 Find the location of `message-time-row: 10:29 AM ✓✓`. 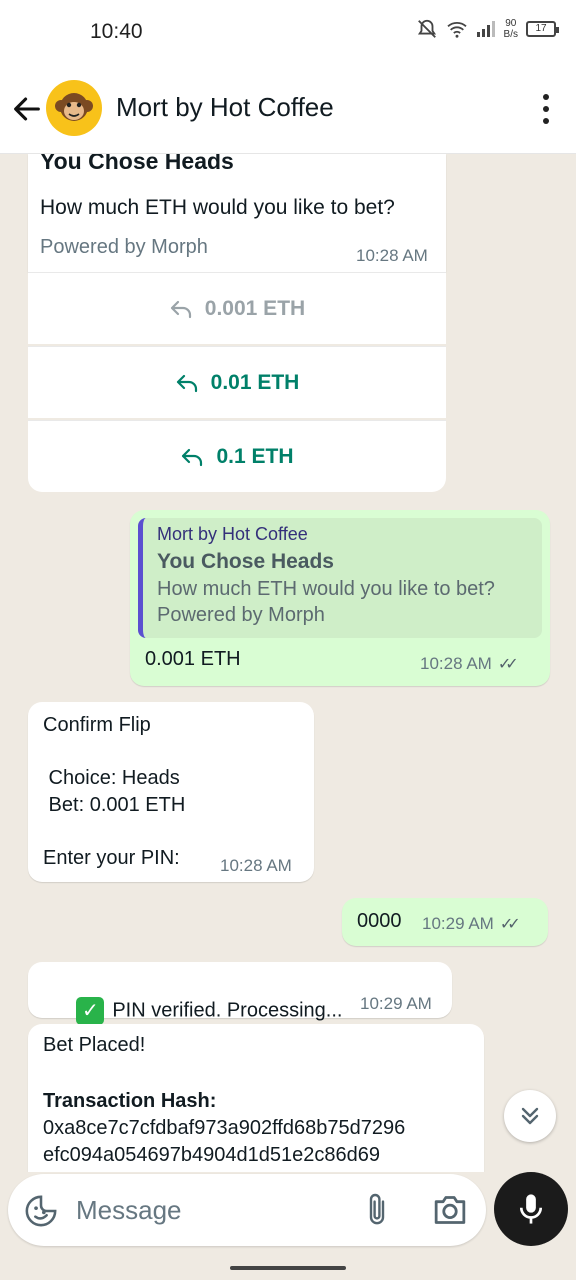

message-time-row: 10:29 AM ✓✓ is located at coordinates (471, 924).